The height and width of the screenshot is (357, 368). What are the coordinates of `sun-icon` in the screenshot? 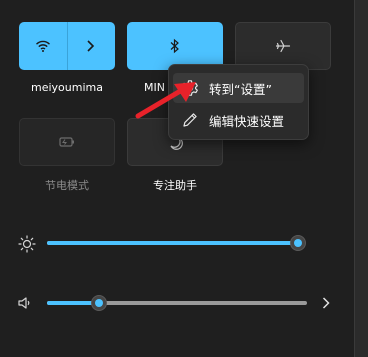 It's located at (27, 244).